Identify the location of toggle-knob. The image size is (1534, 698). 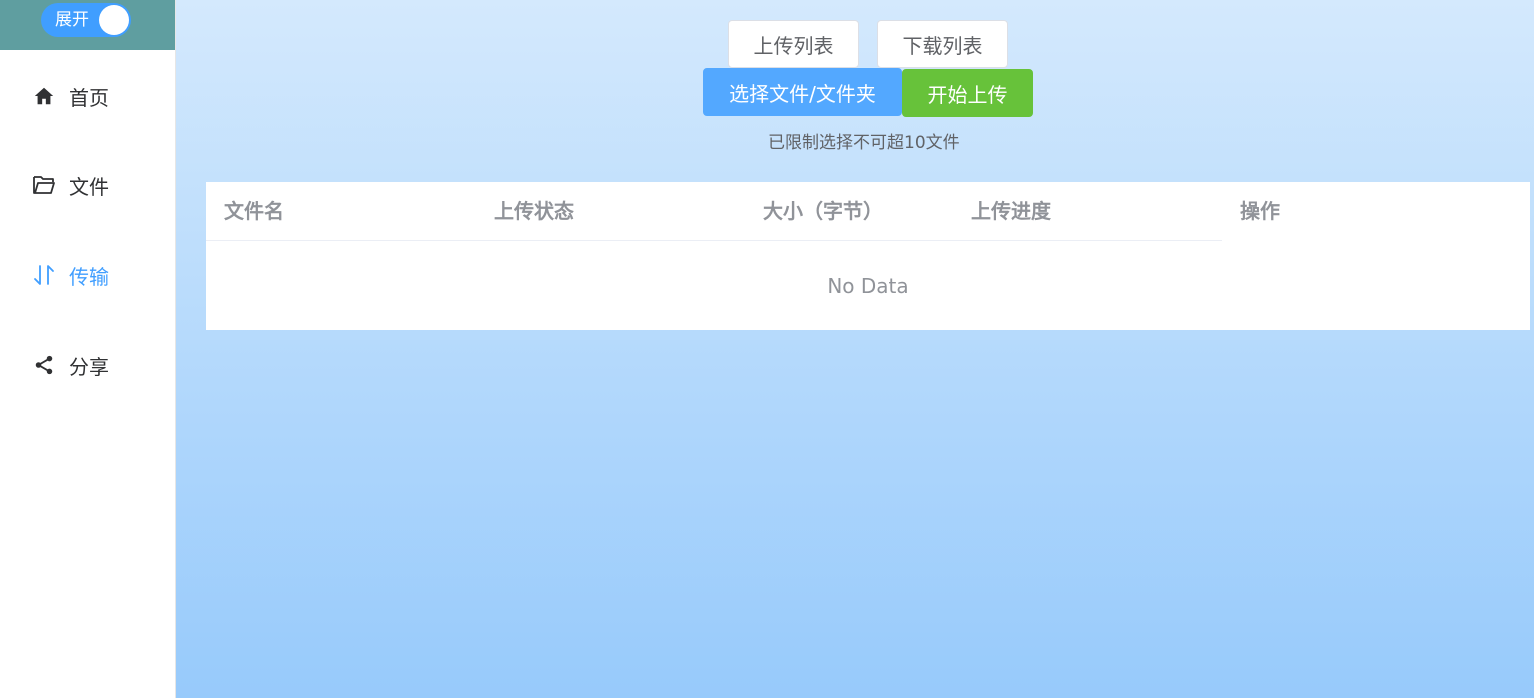
(114, 20).